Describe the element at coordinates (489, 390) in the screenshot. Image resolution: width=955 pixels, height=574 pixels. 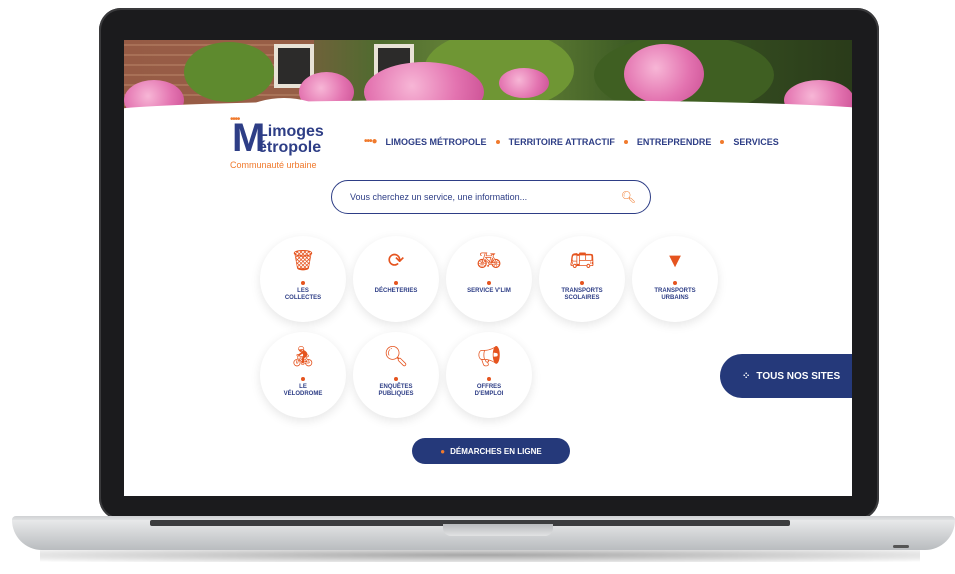
I see `tile-label: OFFRES D'EMPLOI` at that location.